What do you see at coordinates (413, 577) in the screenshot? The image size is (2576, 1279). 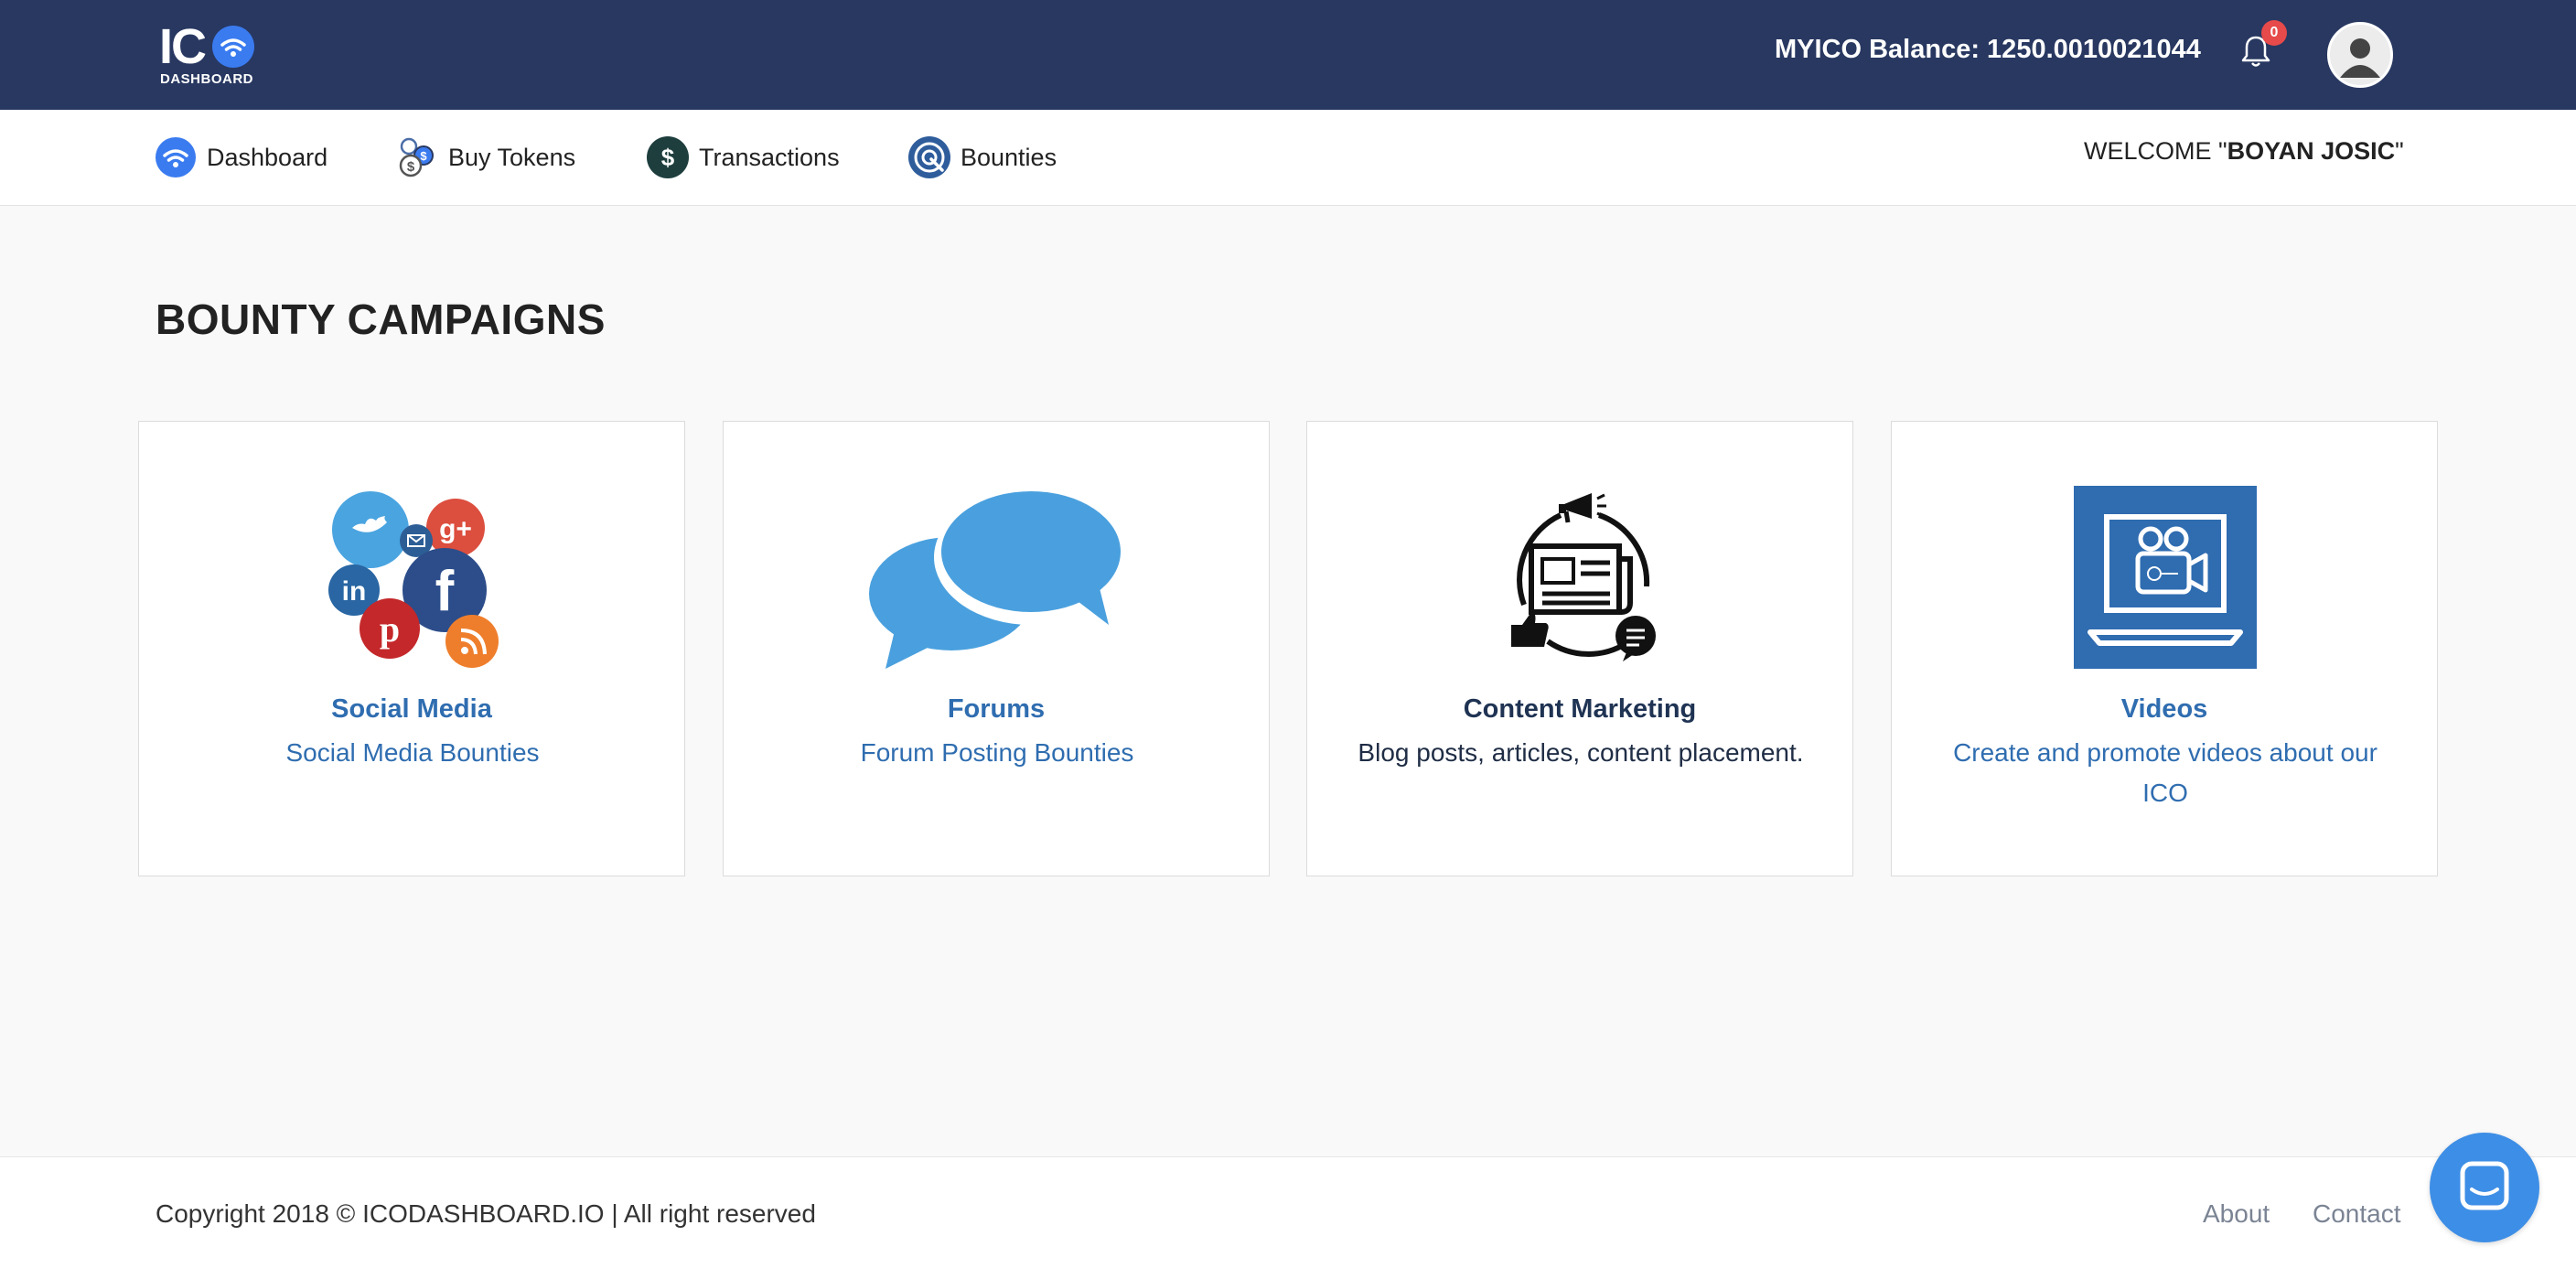 I see `social-media-icon: g+ in f p` at bounding box center [413, 577].